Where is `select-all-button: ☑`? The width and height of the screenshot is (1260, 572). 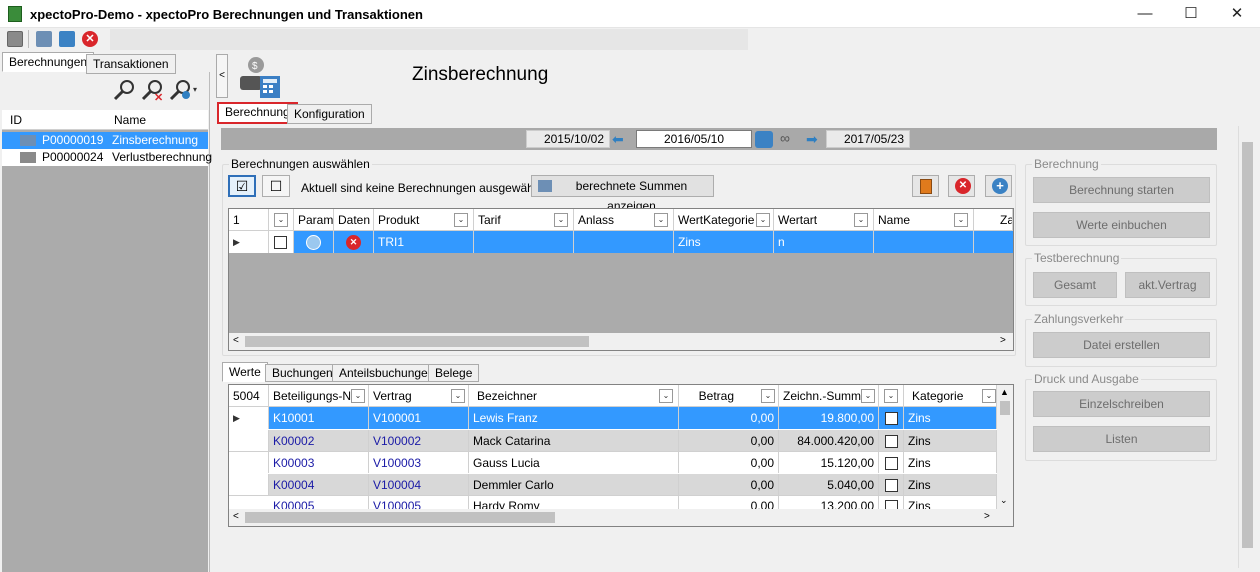 select-all-button: ☑ is located at coordinates (242, 186).